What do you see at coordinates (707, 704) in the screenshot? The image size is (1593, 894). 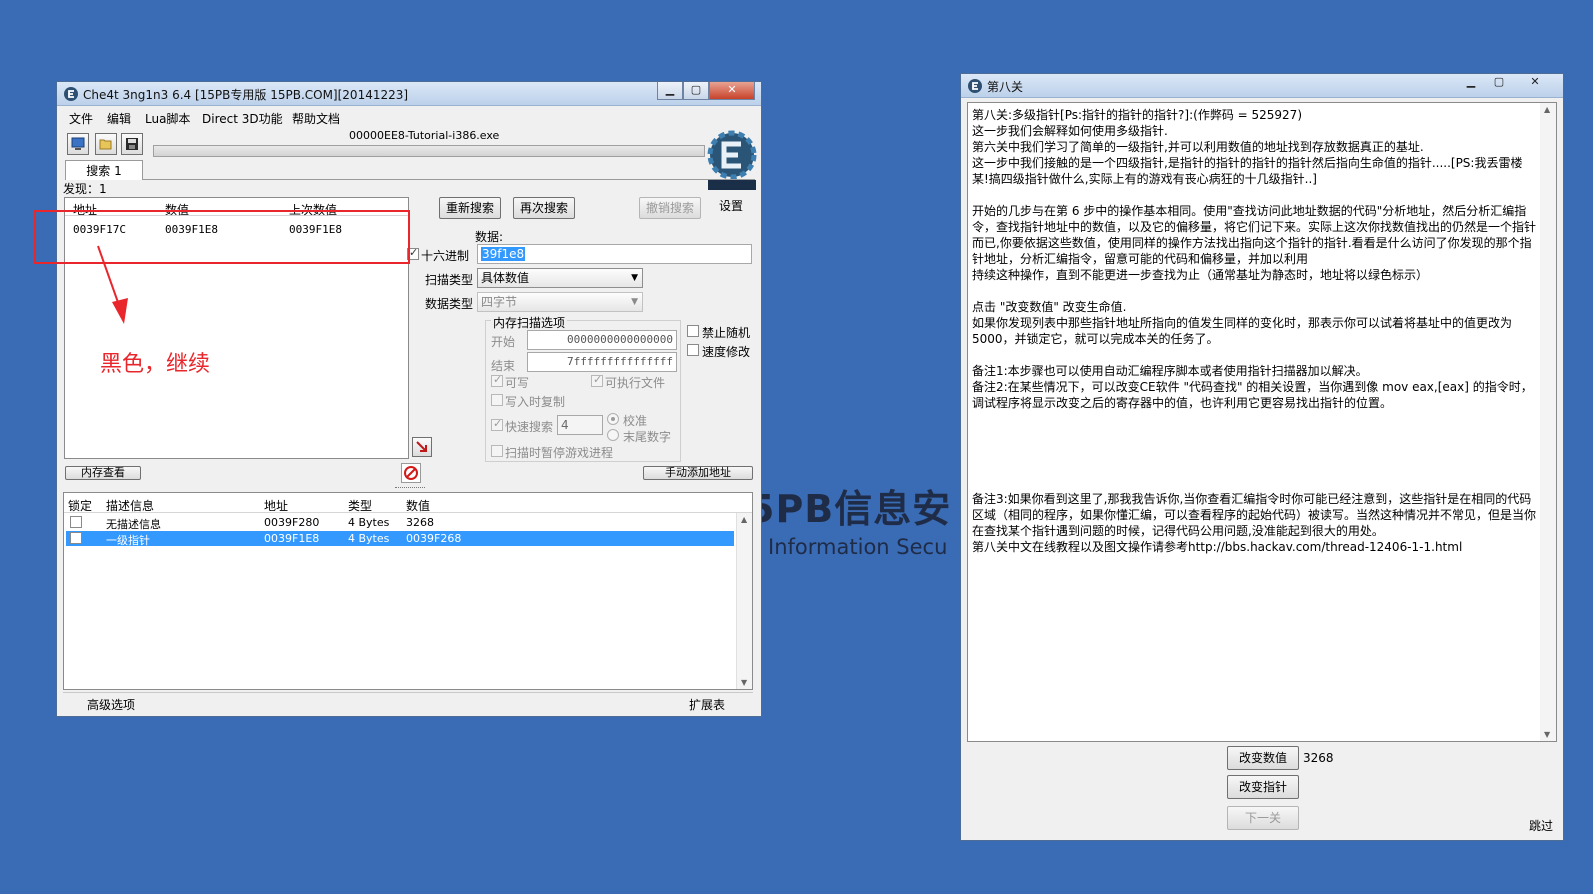 I see `table-extras: 扩展表` at bounding box center [707, 704].